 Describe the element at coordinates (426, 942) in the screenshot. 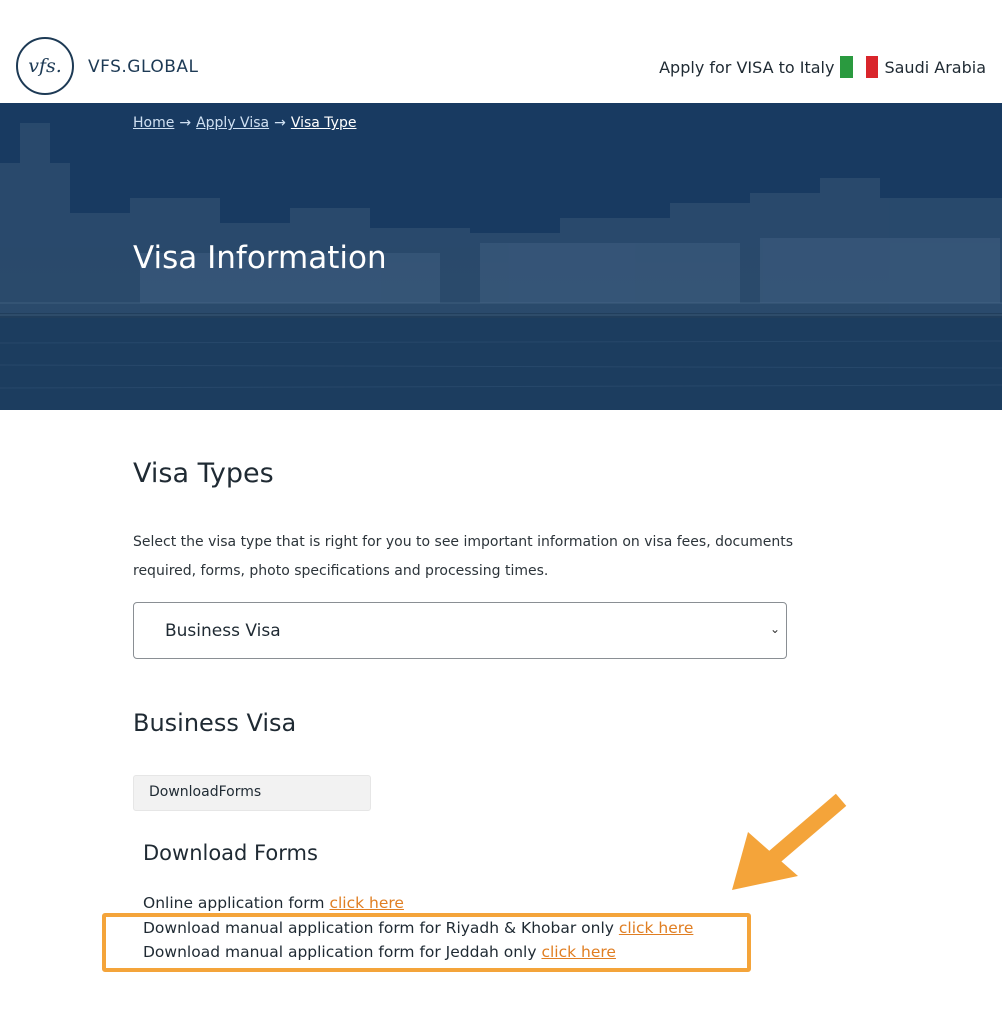

I see `highlight-box` at that location.